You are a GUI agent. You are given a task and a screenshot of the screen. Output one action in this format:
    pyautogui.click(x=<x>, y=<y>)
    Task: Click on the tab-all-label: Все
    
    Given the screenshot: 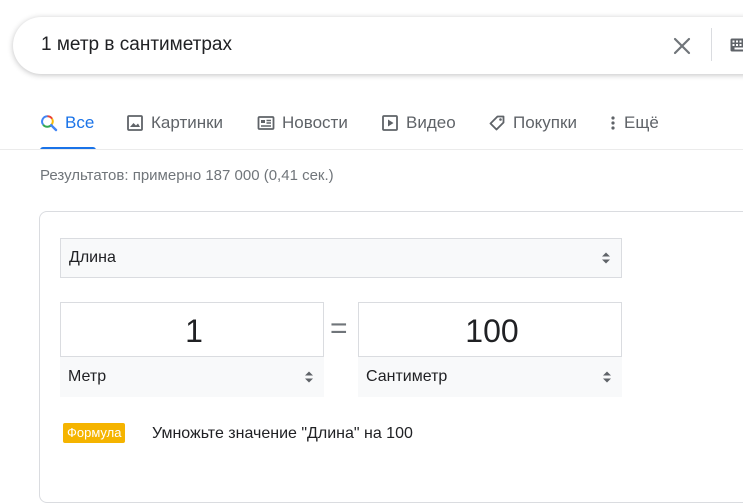 What is the action you would take?
    pyautogui.click(x=79, y=123)
    